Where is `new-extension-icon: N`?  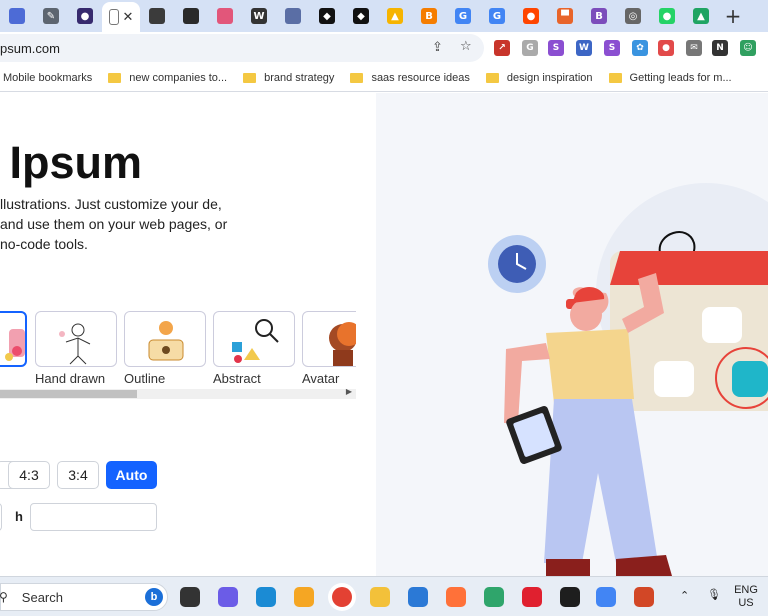 new-extension-icon: N is located at coordinates (720, 48).